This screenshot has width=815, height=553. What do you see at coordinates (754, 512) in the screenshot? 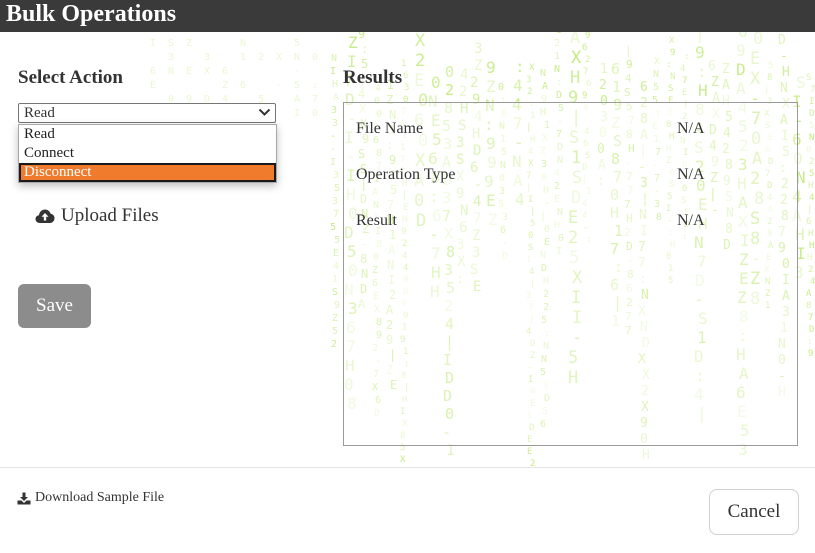
I see `cancel-button: Cancel` at bounding box center [754, 512].